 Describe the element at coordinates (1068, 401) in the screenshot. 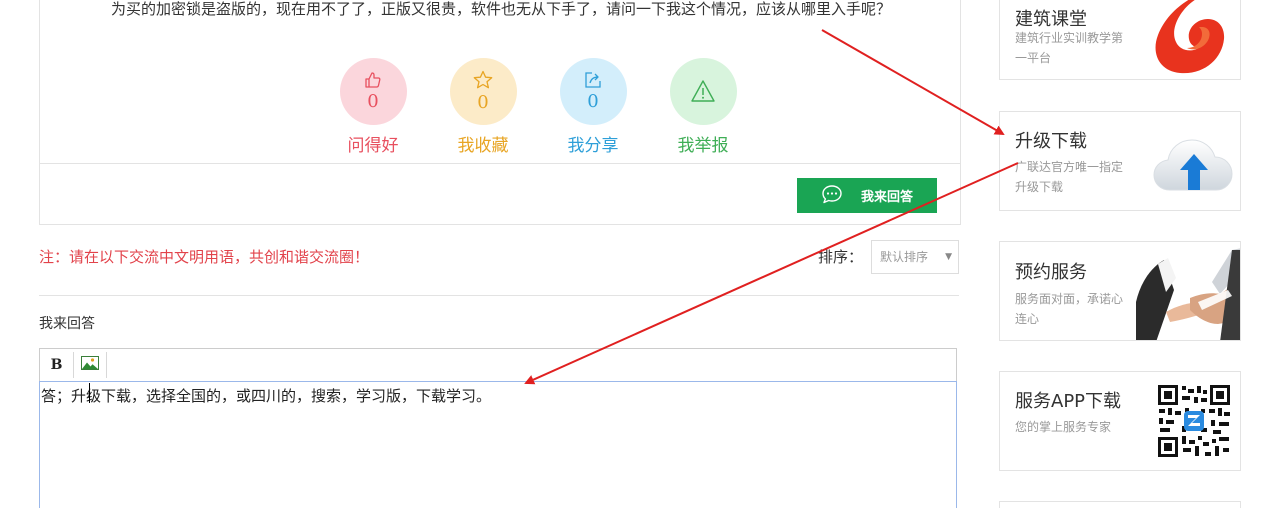

I see `sidebar-card-title: 服务APP下载` at that location.